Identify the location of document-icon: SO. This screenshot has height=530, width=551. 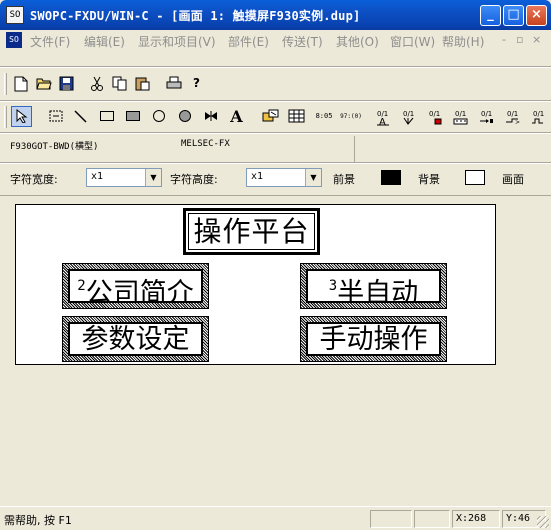
(14, 40).